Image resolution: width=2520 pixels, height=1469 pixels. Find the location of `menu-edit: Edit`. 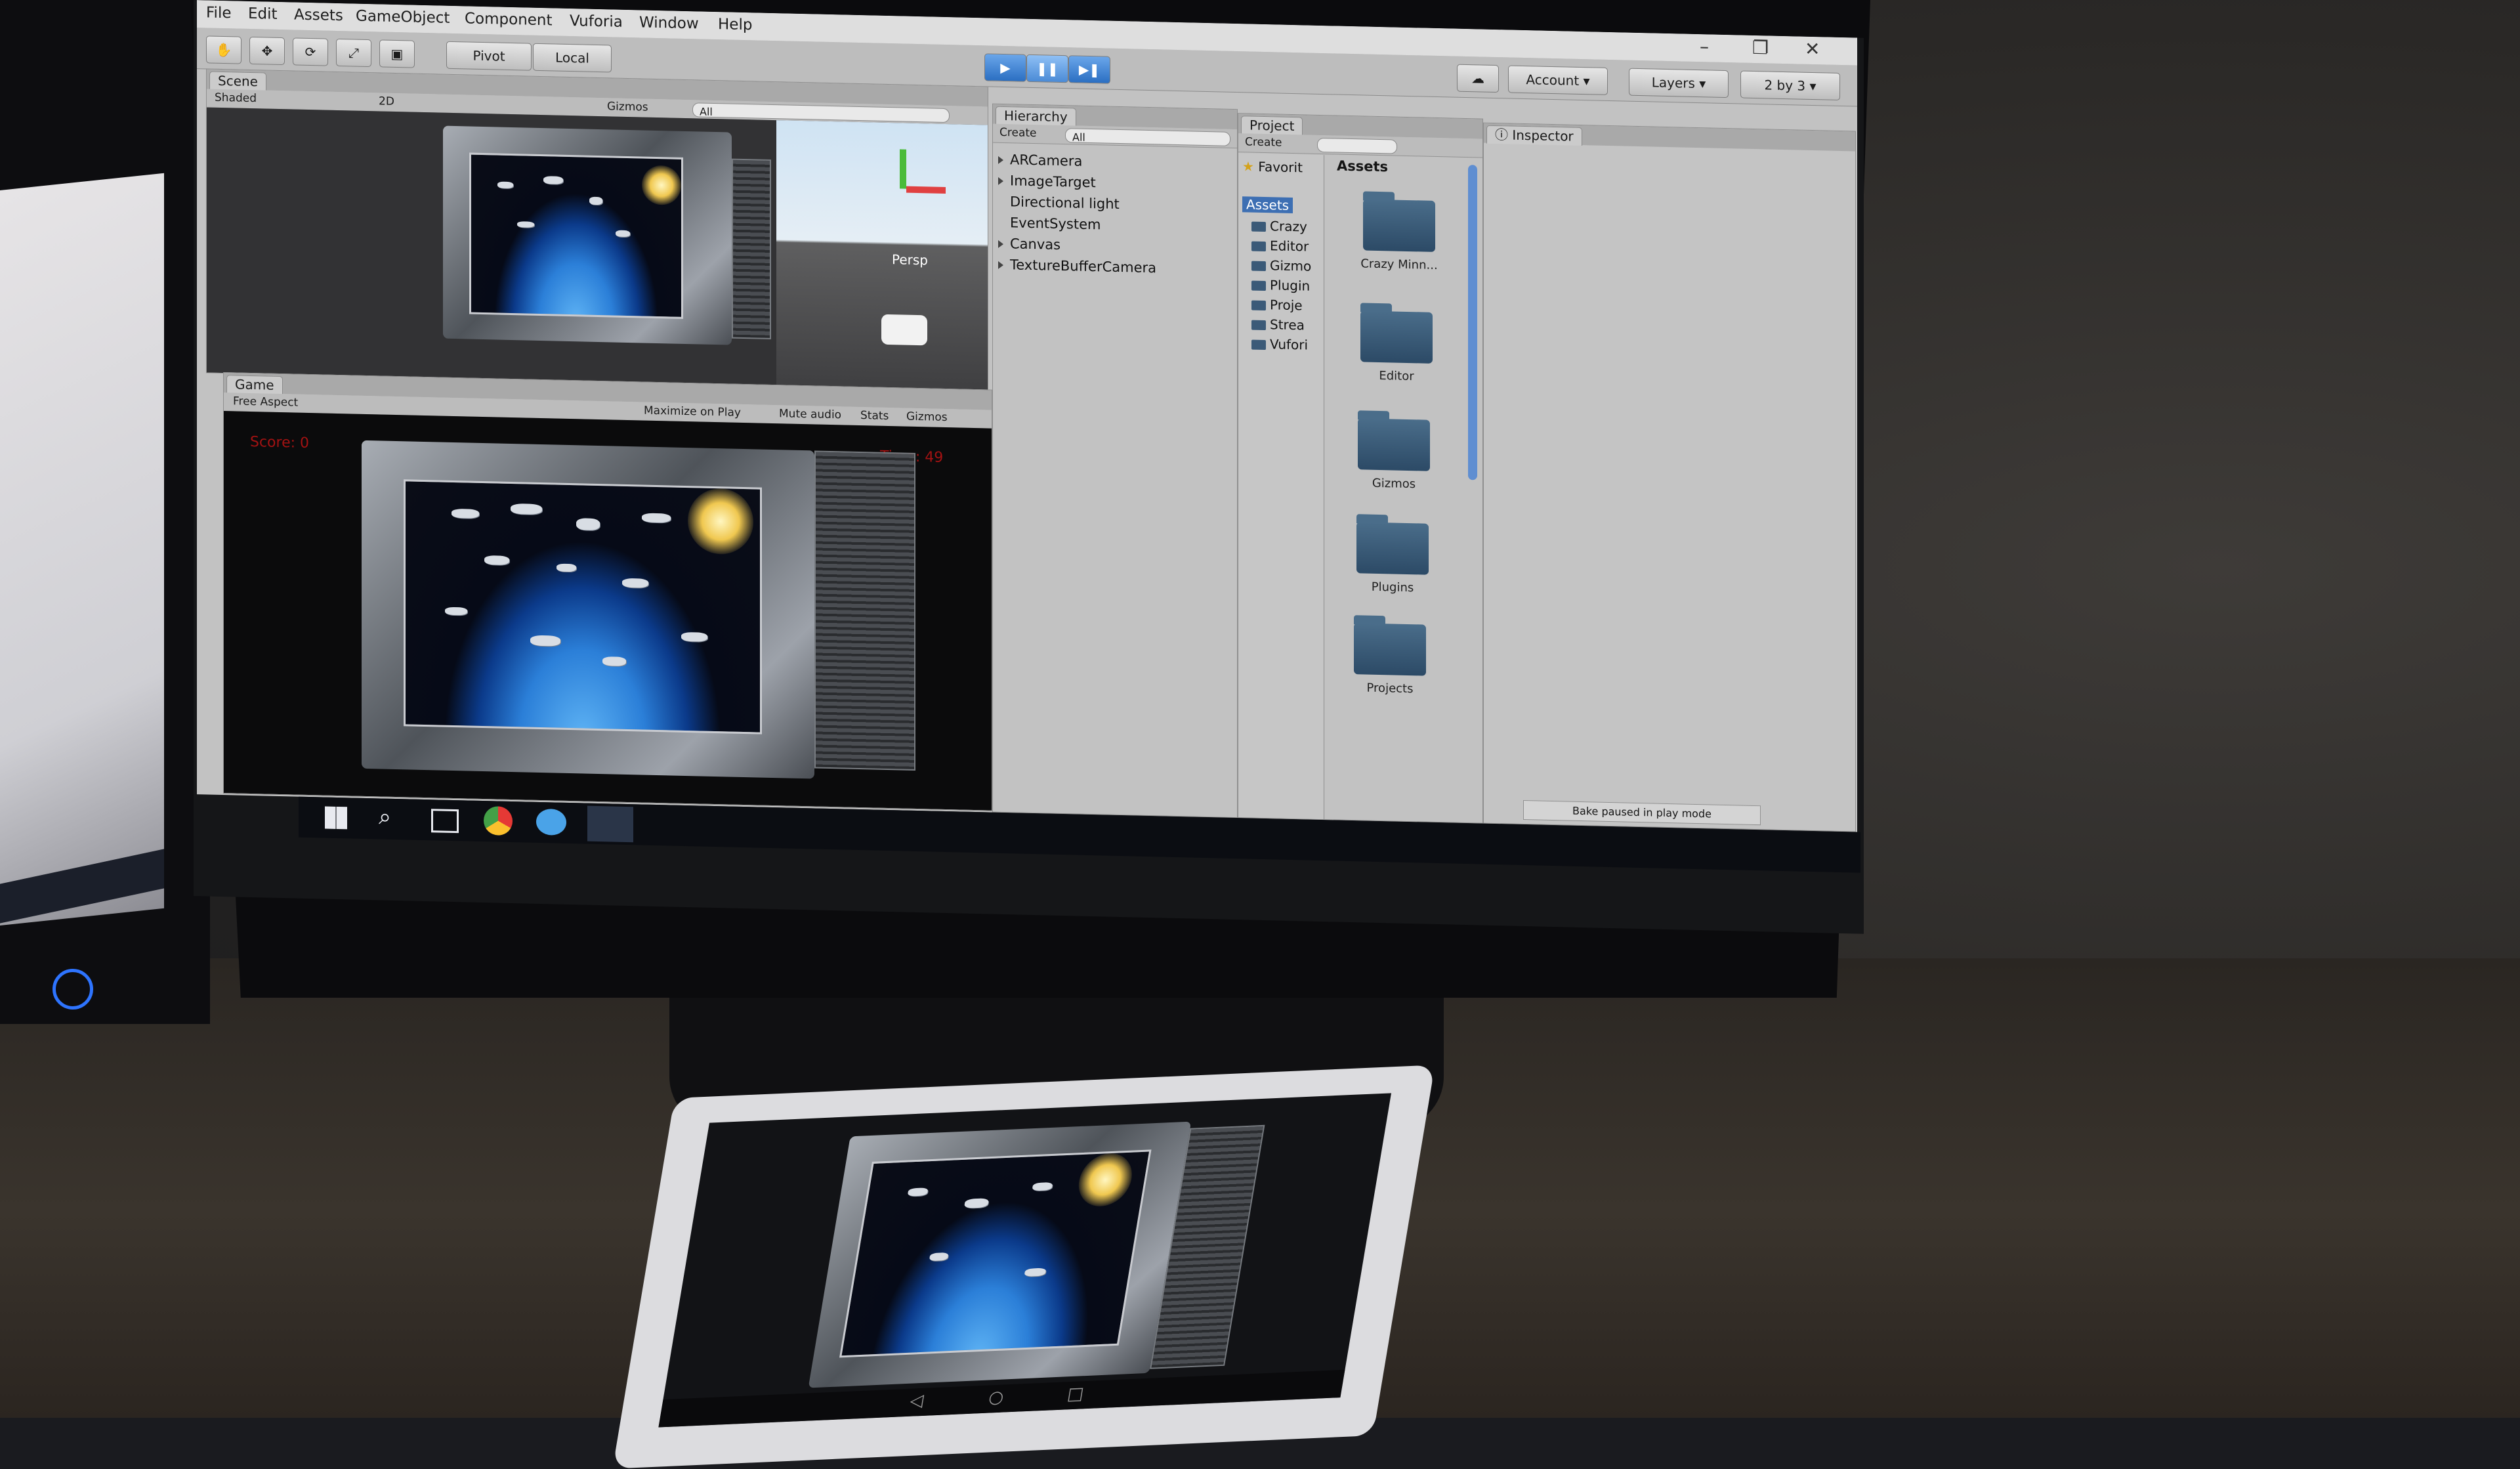

menu-edit: Edit is located at coordinates (263, 14).